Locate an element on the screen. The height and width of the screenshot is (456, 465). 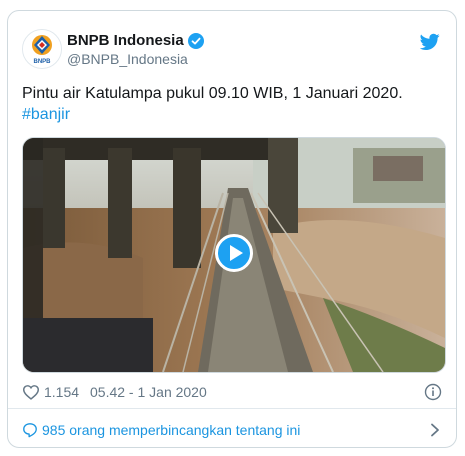
verified-badge-icon is located at coordinates (195, 40).